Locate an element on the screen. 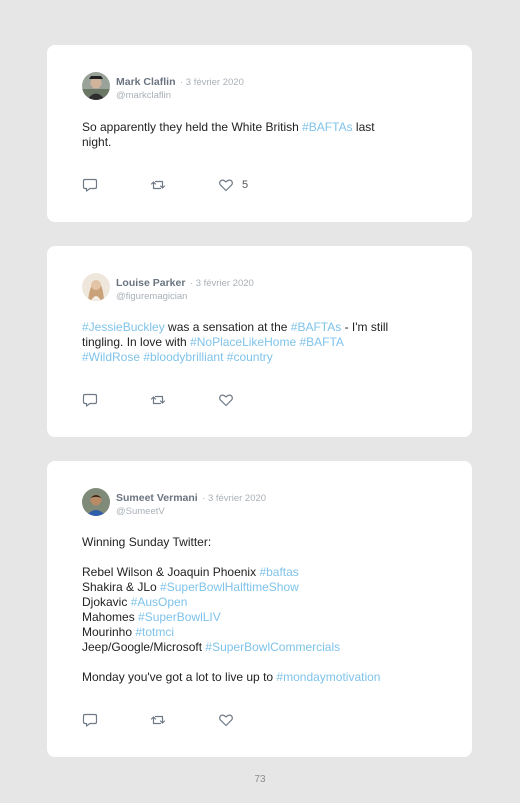  tweet-text-segment: Jeep/Google/Microsoft is located at coordinates (144, 647).